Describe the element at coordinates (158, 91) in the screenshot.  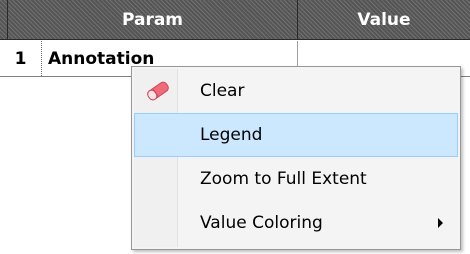
I see `eraser-icon` at that location.